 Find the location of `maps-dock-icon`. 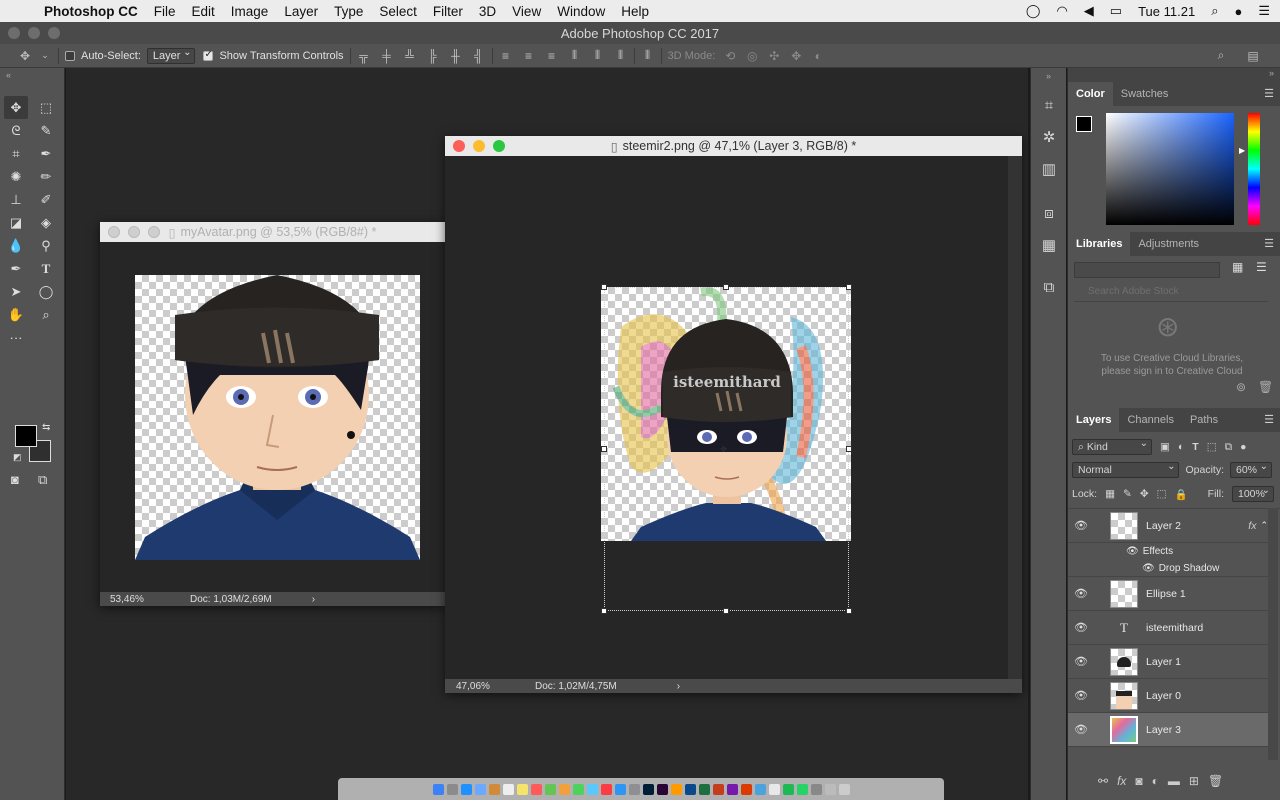

maps-dock-icon is located at coordinates (550, 789).